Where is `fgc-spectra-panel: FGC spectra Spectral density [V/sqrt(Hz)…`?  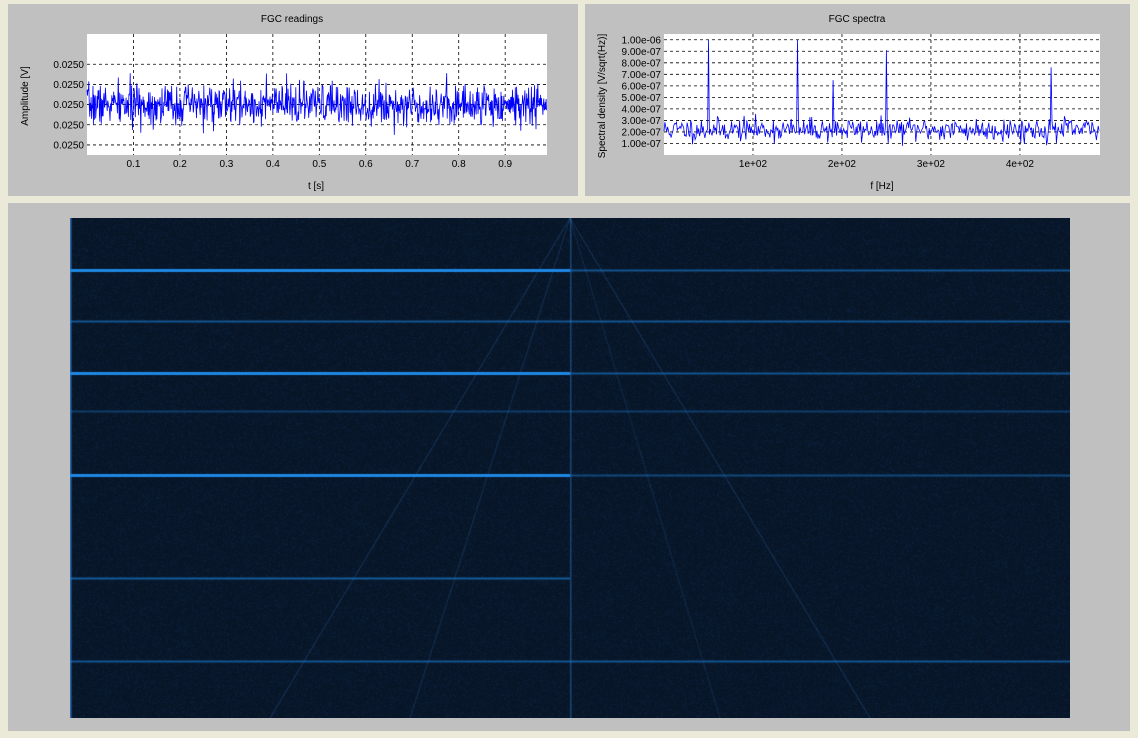
fgc-spectra-panel: FGC spectra Spectral density [V/sqrt(Hz)… is located at coordinates (857, 100).